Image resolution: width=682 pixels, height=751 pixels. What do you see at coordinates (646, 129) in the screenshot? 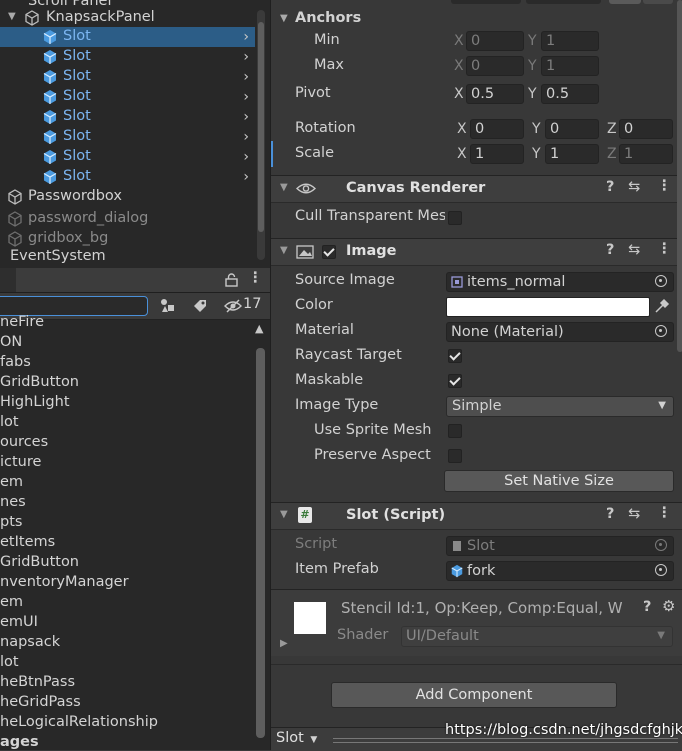
I see `rotation-z-field: 0` at bounding box center [646, 129].